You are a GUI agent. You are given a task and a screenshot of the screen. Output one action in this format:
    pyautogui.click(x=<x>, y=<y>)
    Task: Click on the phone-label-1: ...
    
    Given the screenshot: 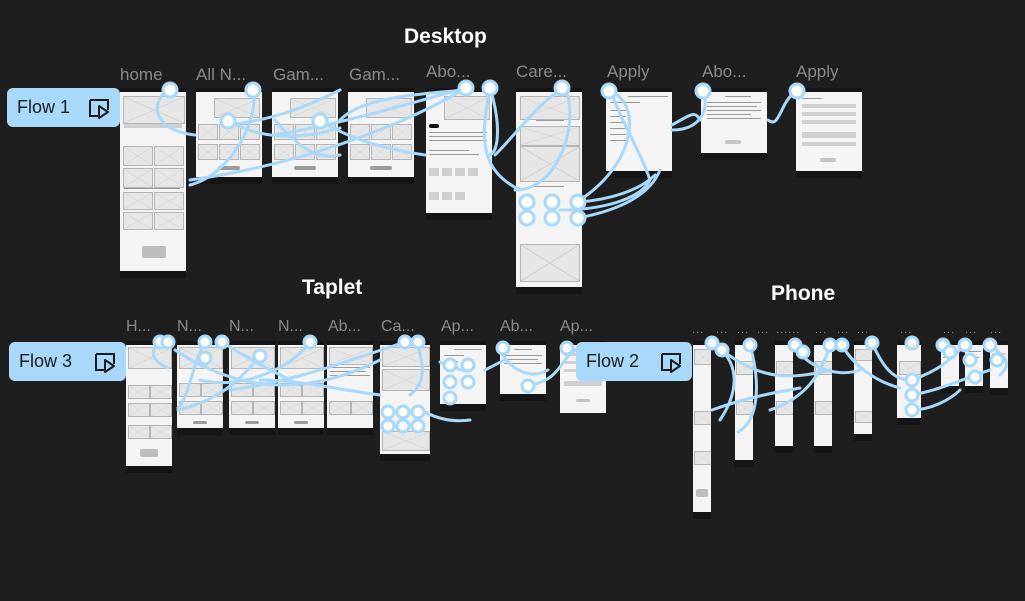 What is the action you would take?
    pyautogui.click(x=698, y=330)
    